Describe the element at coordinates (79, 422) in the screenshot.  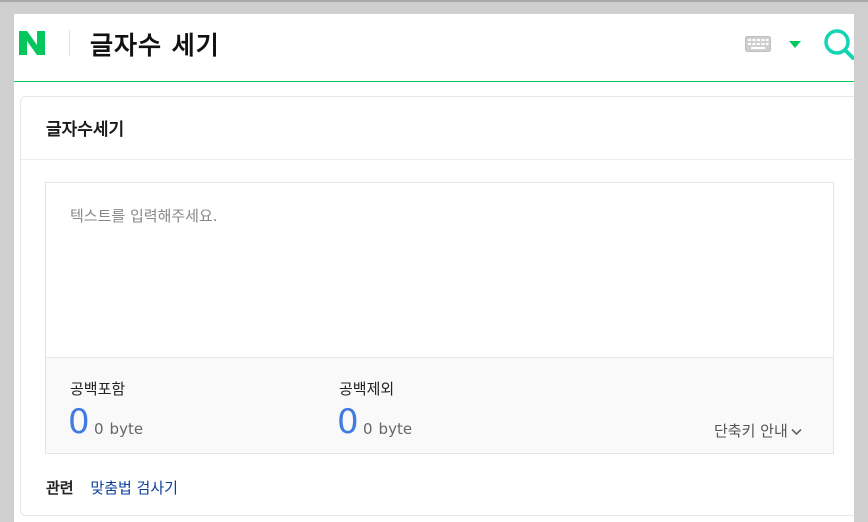
I see `stat-count-with-spaces: 0` at that location.